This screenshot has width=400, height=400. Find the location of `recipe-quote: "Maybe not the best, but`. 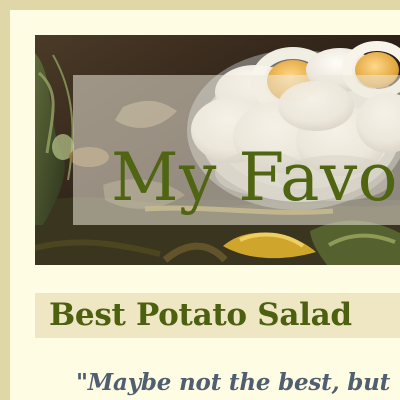

recipe-quote: "Maybe not the best, but is located at coordinates (233, 382).